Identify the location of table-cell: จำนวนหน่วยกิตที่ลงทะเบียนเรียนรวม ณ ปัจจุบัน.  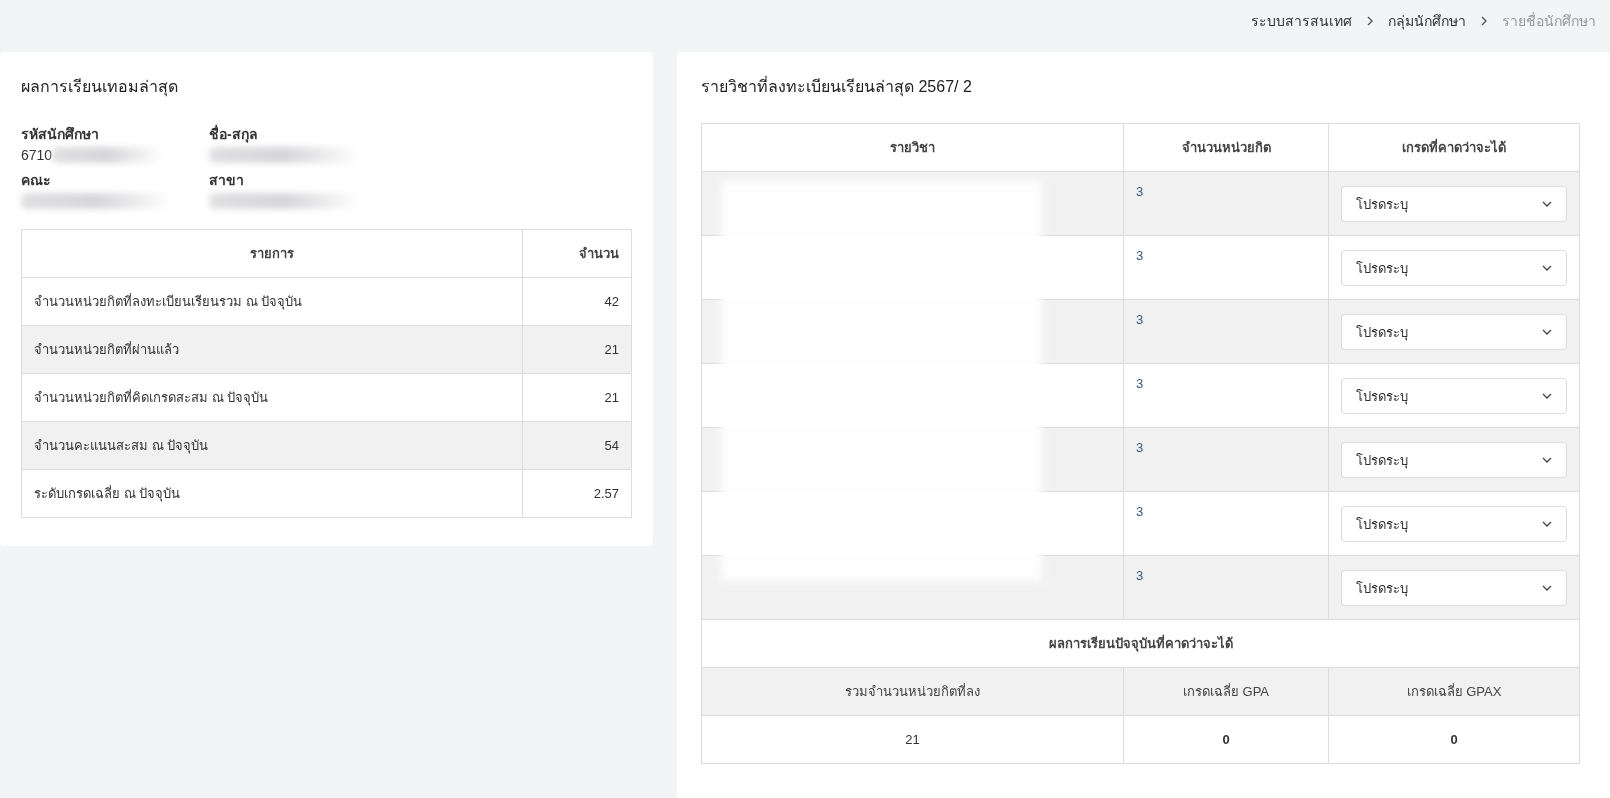
(272, 301).